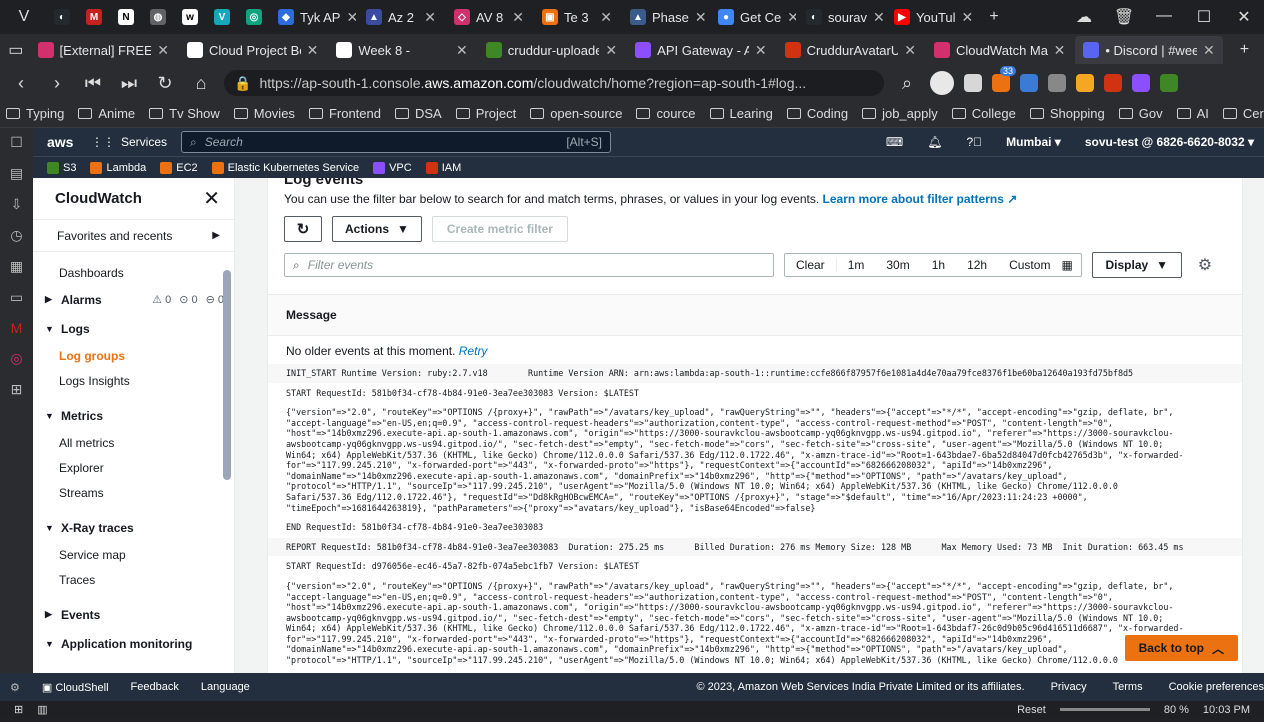  What do you see at coordinates (252, 50) in the screenshot?
I see `browser-tab: Cloud Project Boo ✕` at bounding box center [252, 50].